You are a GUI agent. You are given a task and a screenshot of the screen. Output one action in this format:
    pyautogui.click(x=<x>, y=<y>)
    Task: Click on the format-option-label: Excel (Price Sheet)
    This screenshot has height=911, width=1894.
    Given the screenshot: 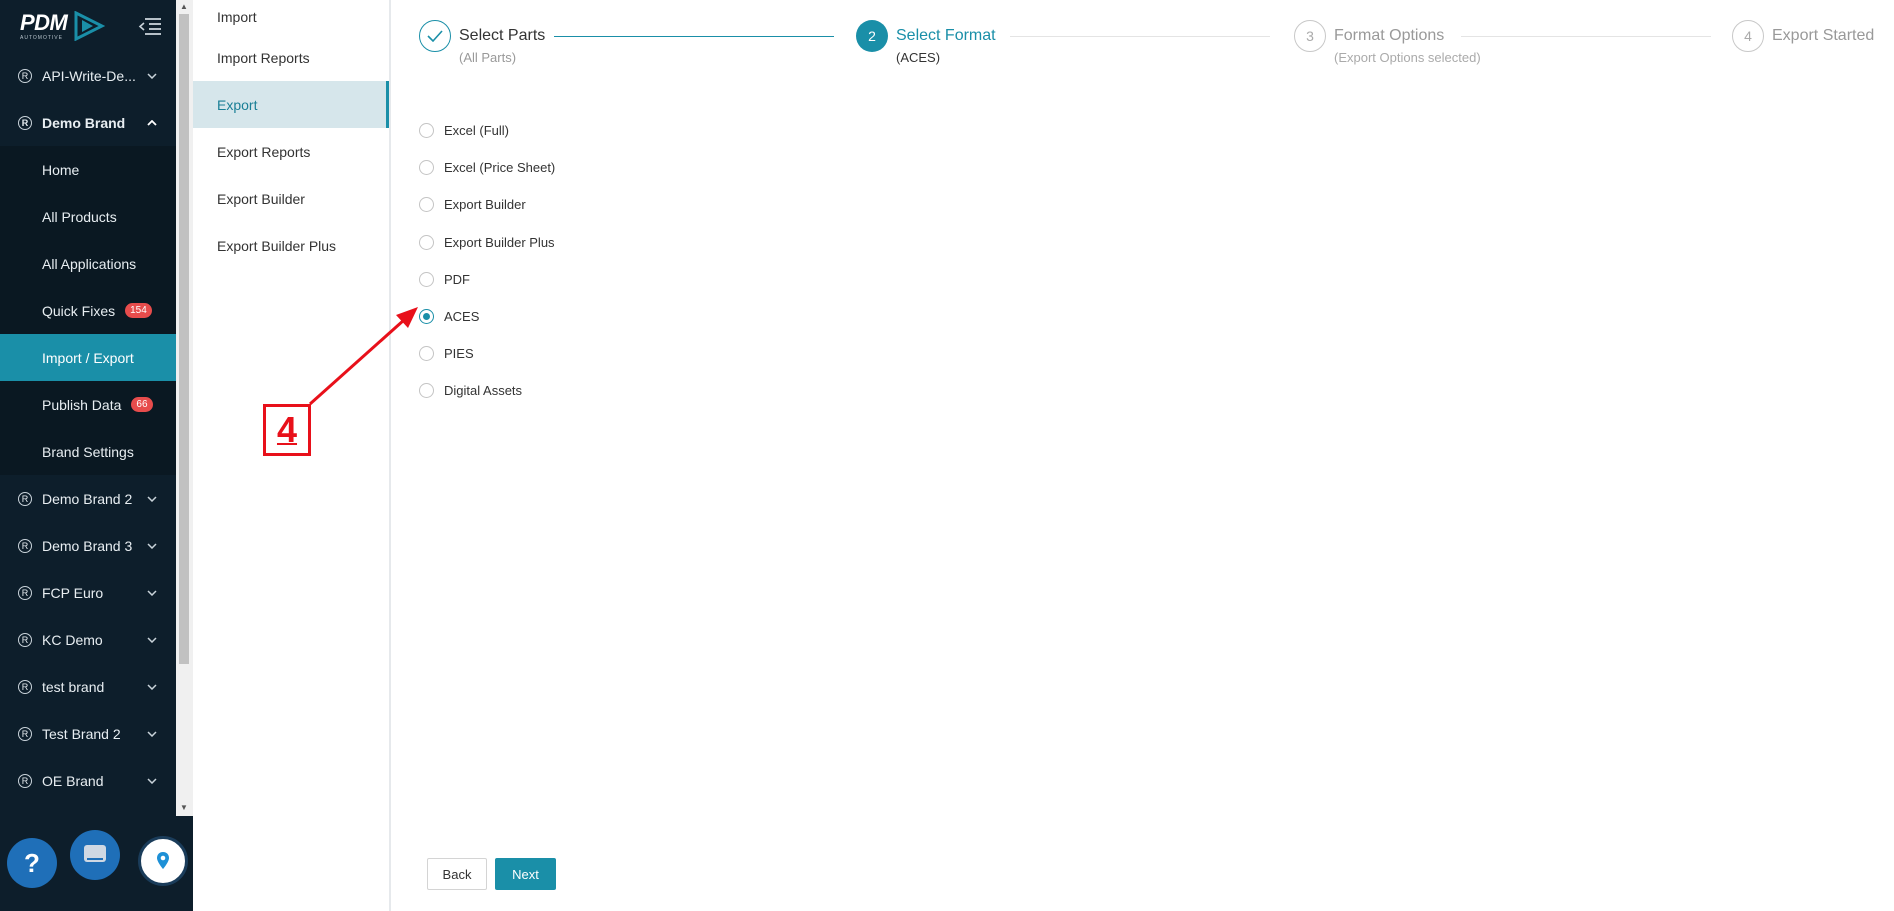 What is the action you would take?
    pyautogui.click(x=500, y=168)
    